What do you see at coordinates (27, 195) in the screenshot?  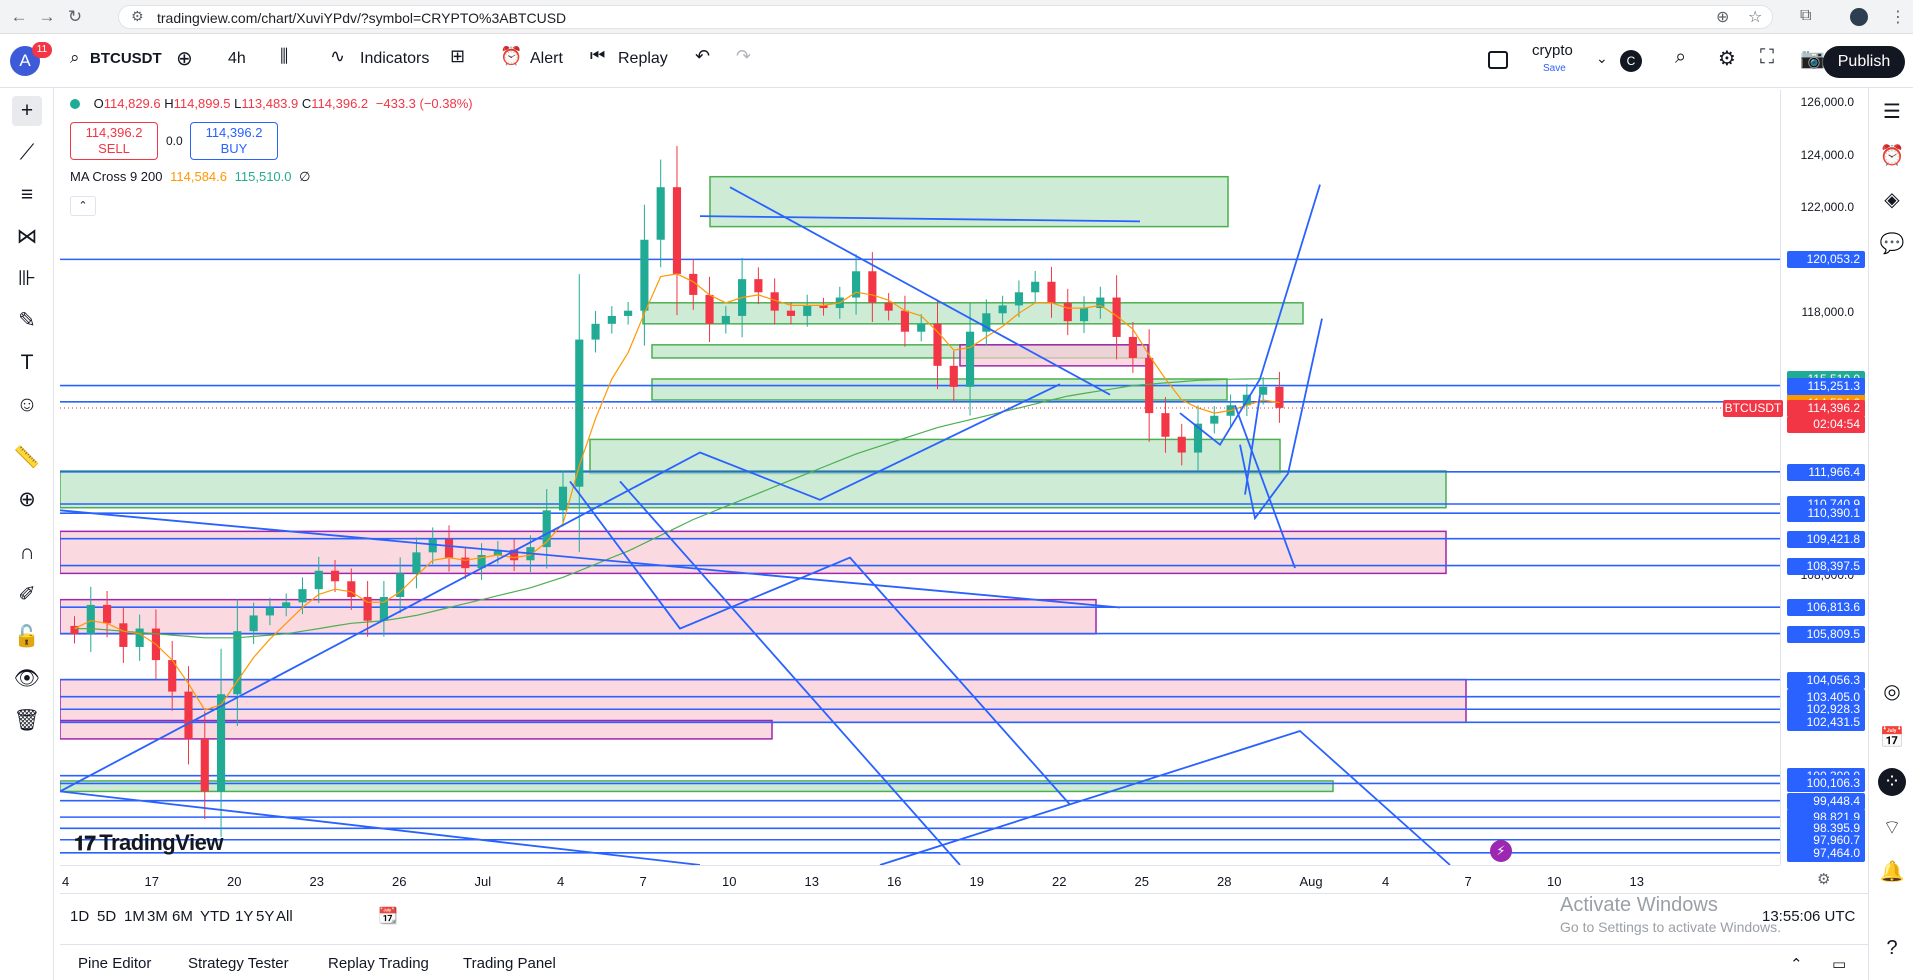 I see `fib-lines-icon: ≡` at bounding box center [27, 195].